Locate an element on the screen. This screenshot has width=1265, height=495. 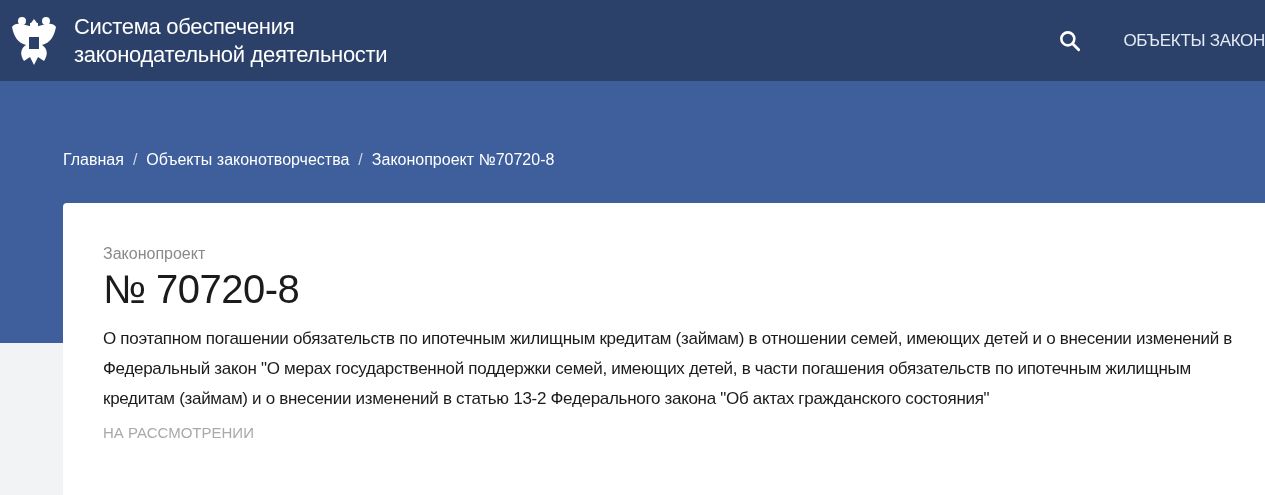
breadcrumb-link: Главная is located at coordinates (93, 160).